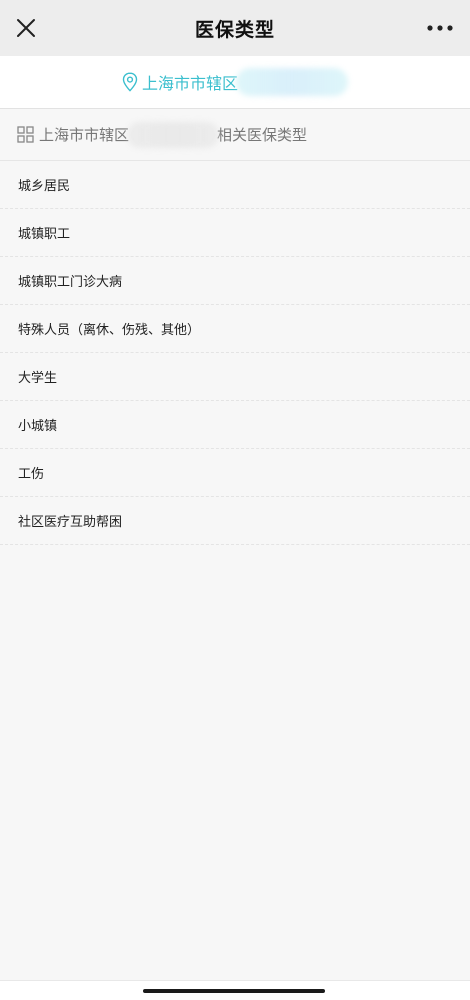 Image resolution: width=470 pixels, height=1000 pixels. I want to click on more-icon, so click(440, 28).